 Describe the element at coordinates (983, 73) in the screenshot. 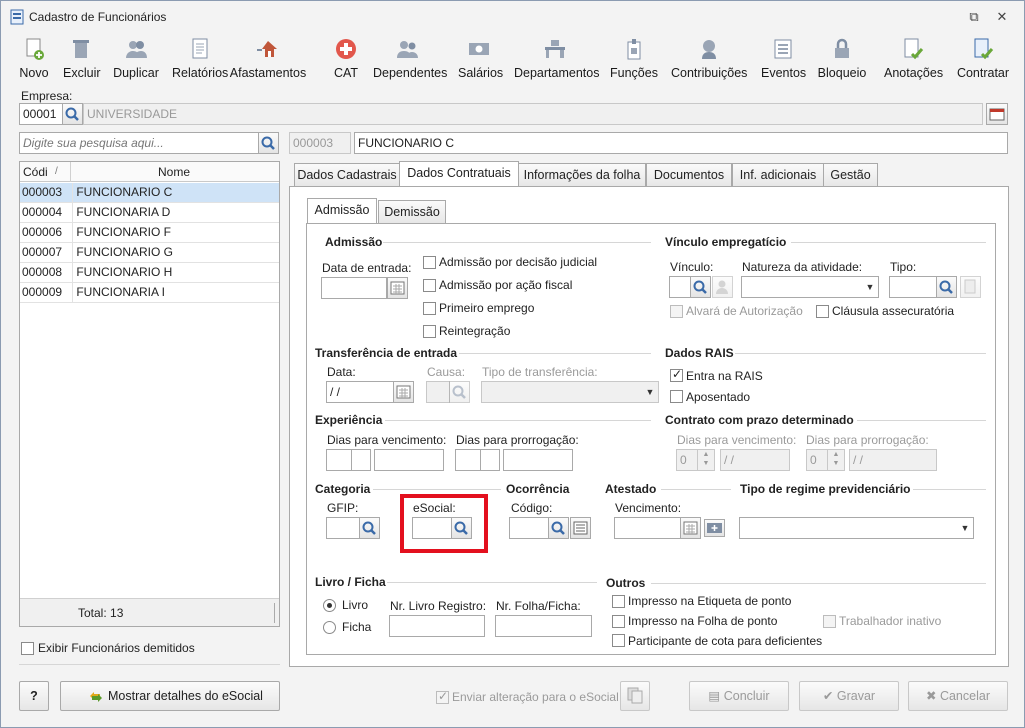

I see `toolbar-label: Contratar` at that location.